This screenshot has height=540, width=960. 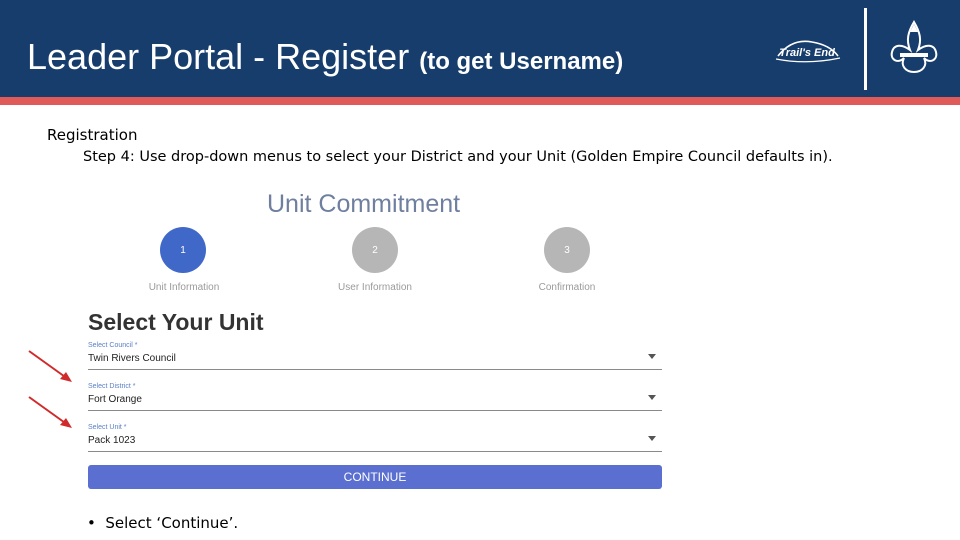 I want to click on unit-select-label: Select Unit *, so click(x=107, y=427).